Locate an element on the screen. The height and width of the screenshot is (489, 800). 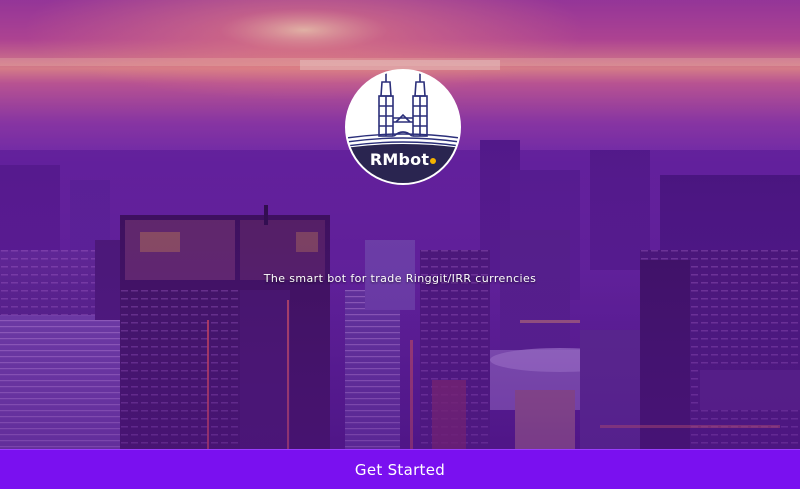
brand-accent-dot is located at coordinates (433, 161).